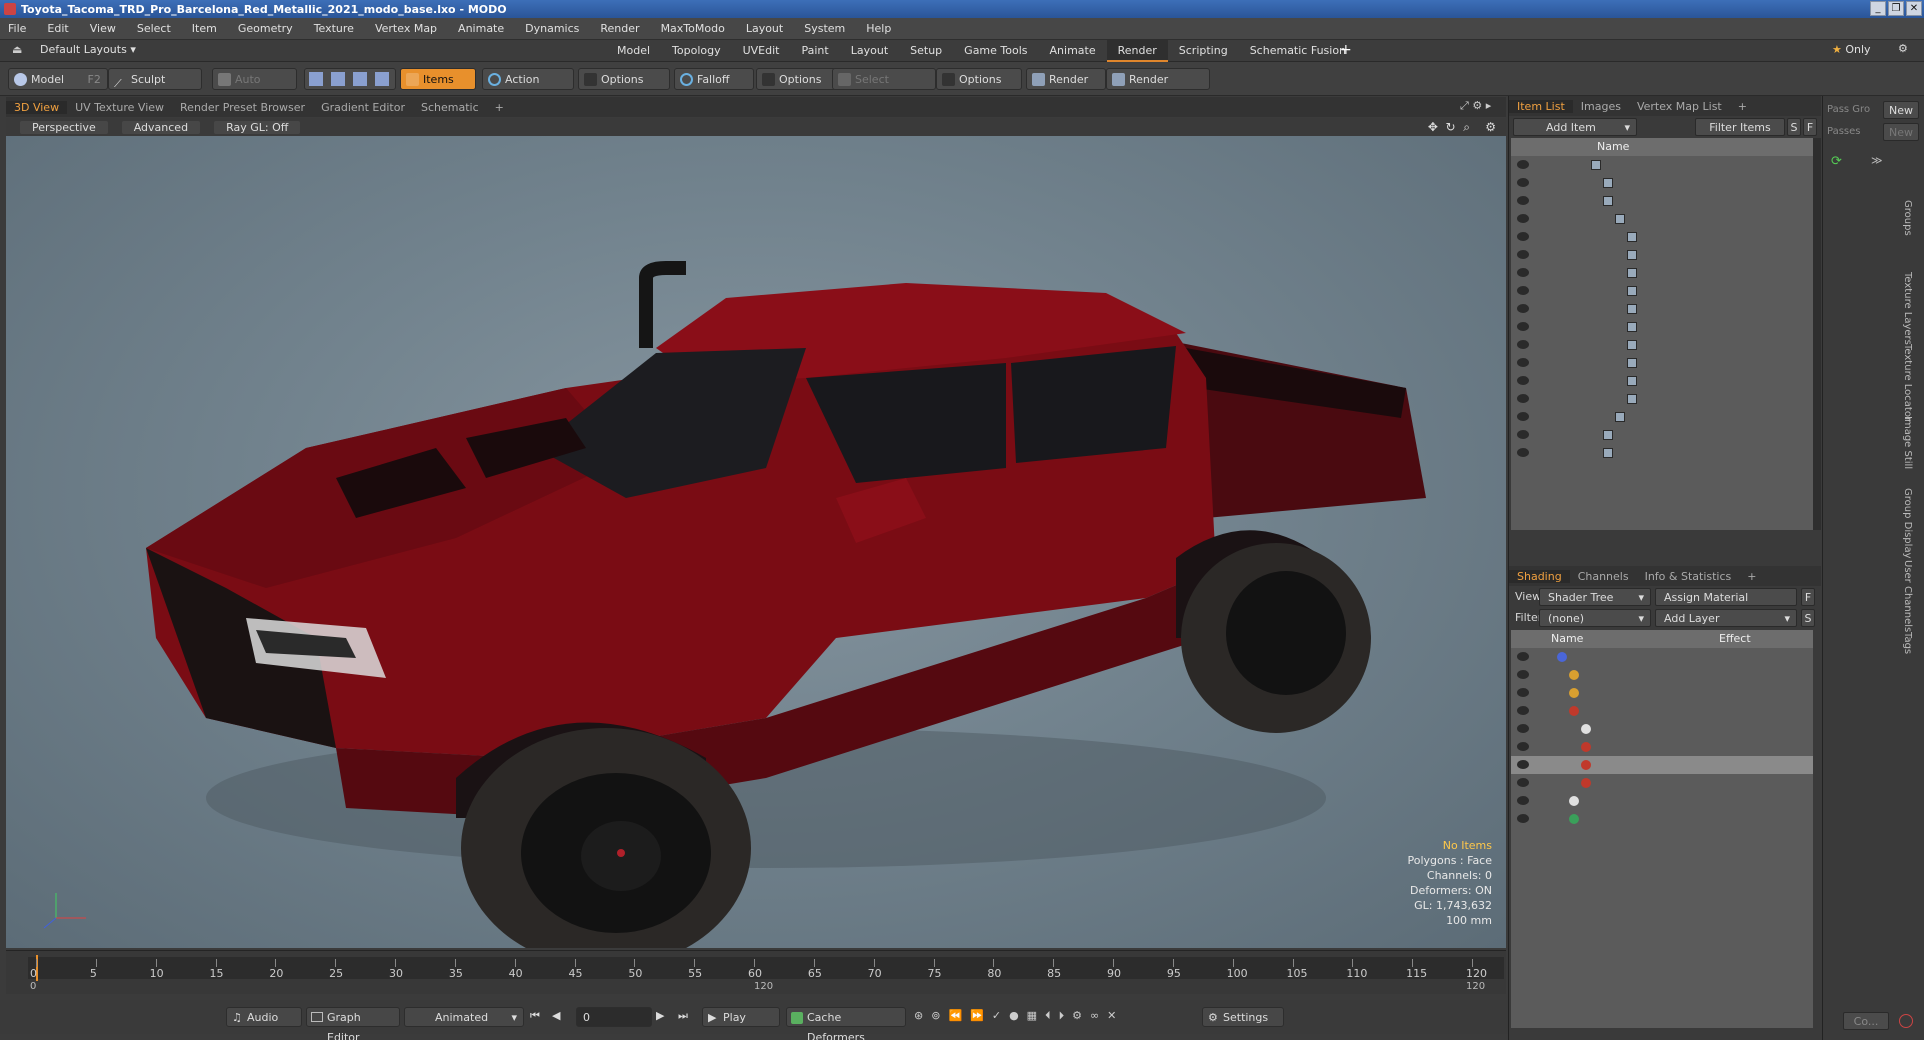 This screenshot has height=1040, width=1924. Describe the element at coordinates (815, 51) in the screenshot. I see `tab-paint: Paint` at that location.